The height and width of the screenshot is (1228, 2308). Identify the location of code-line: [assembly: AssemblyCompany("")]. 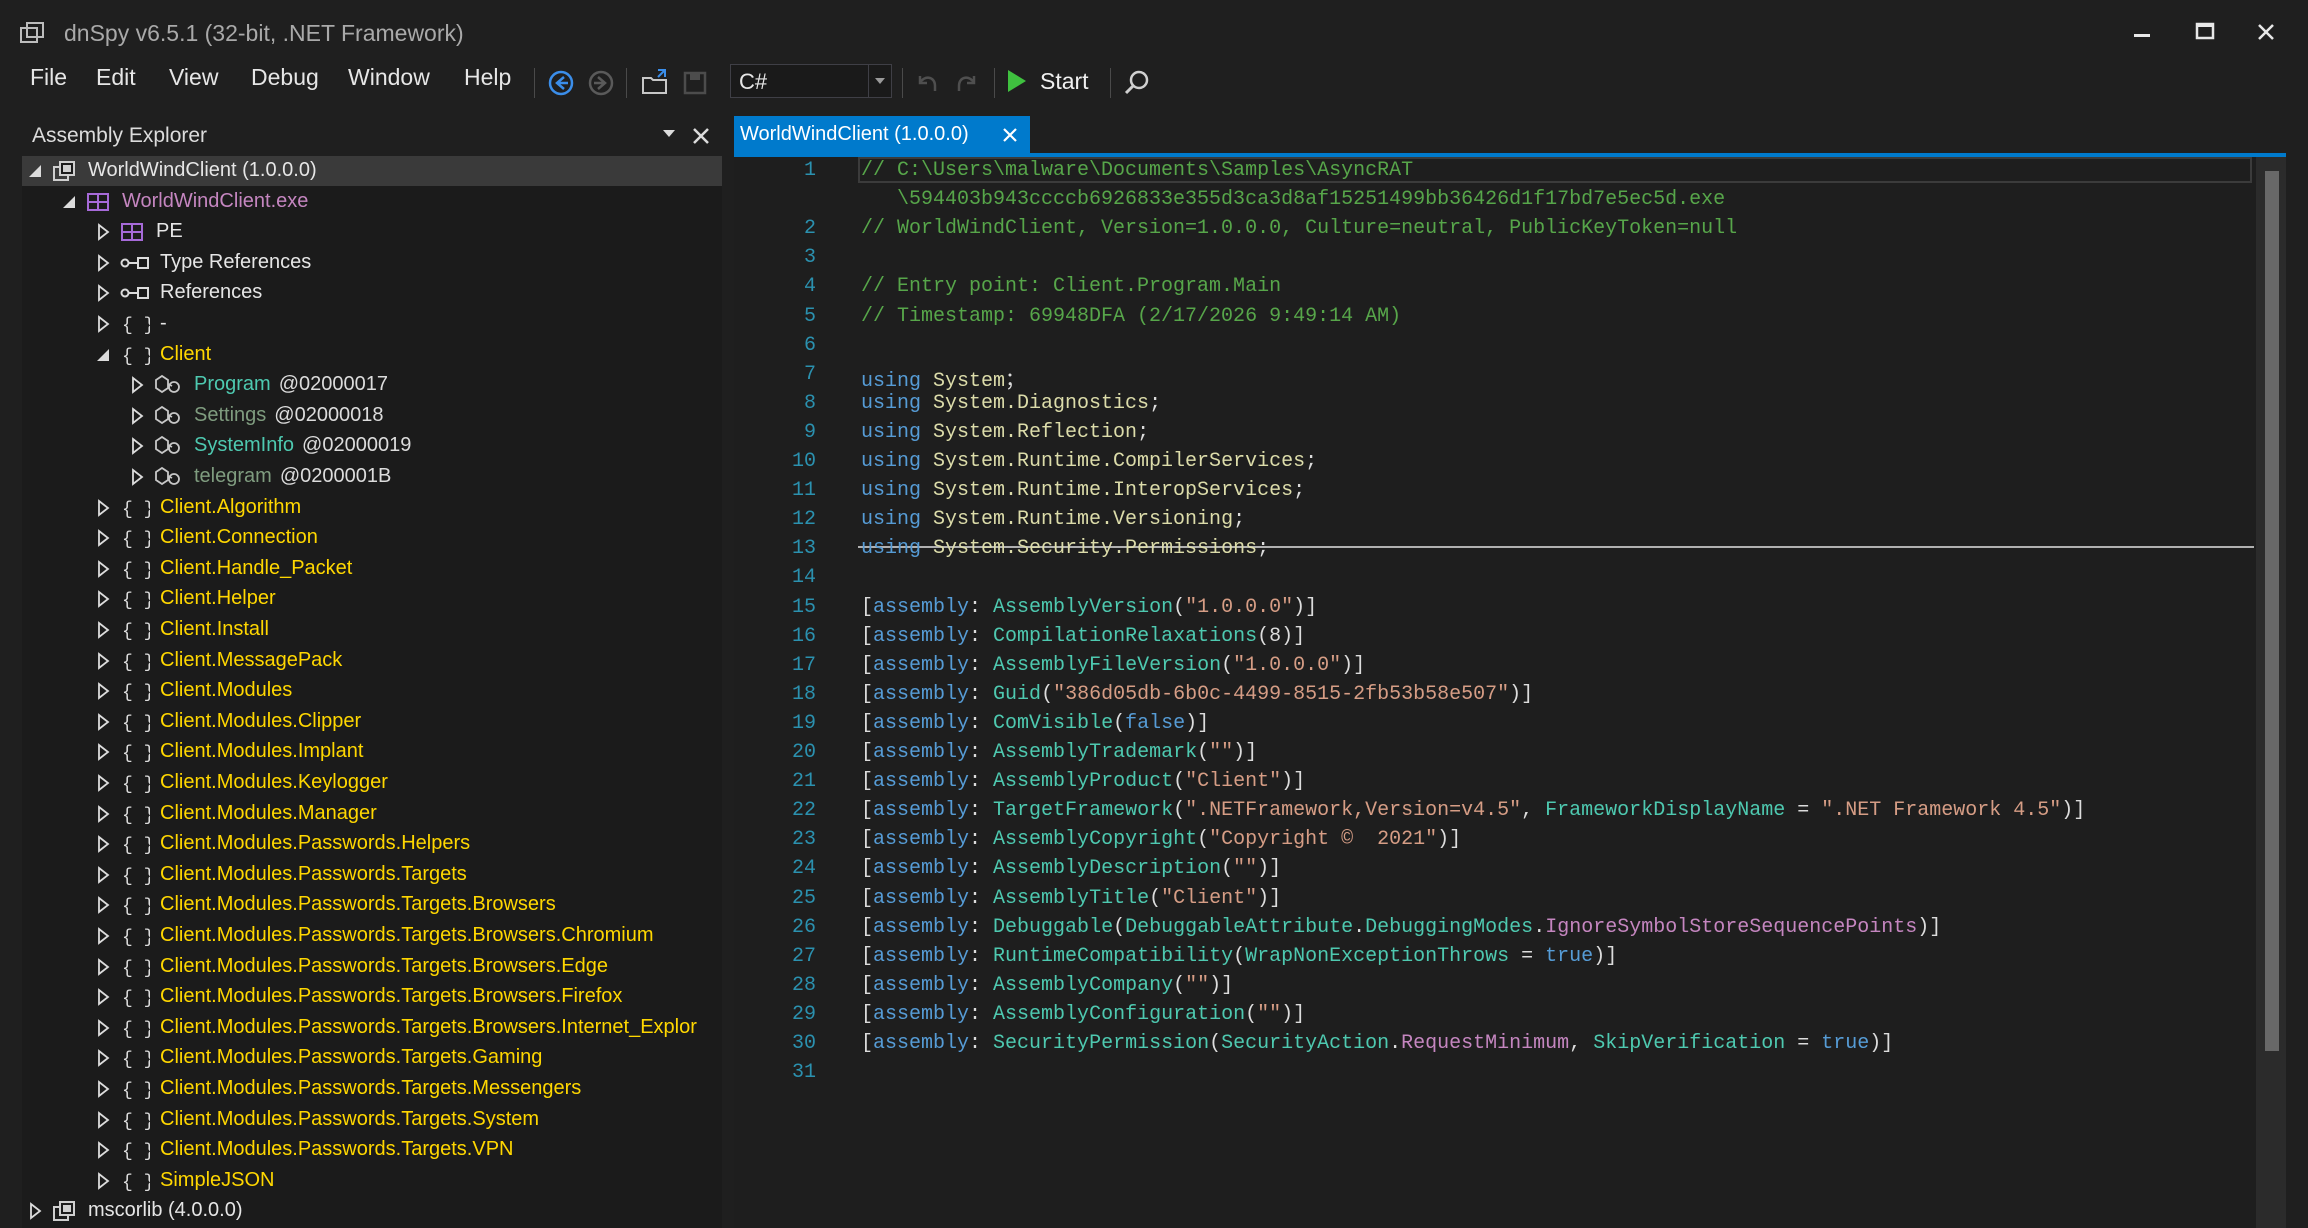
(1047, 985).